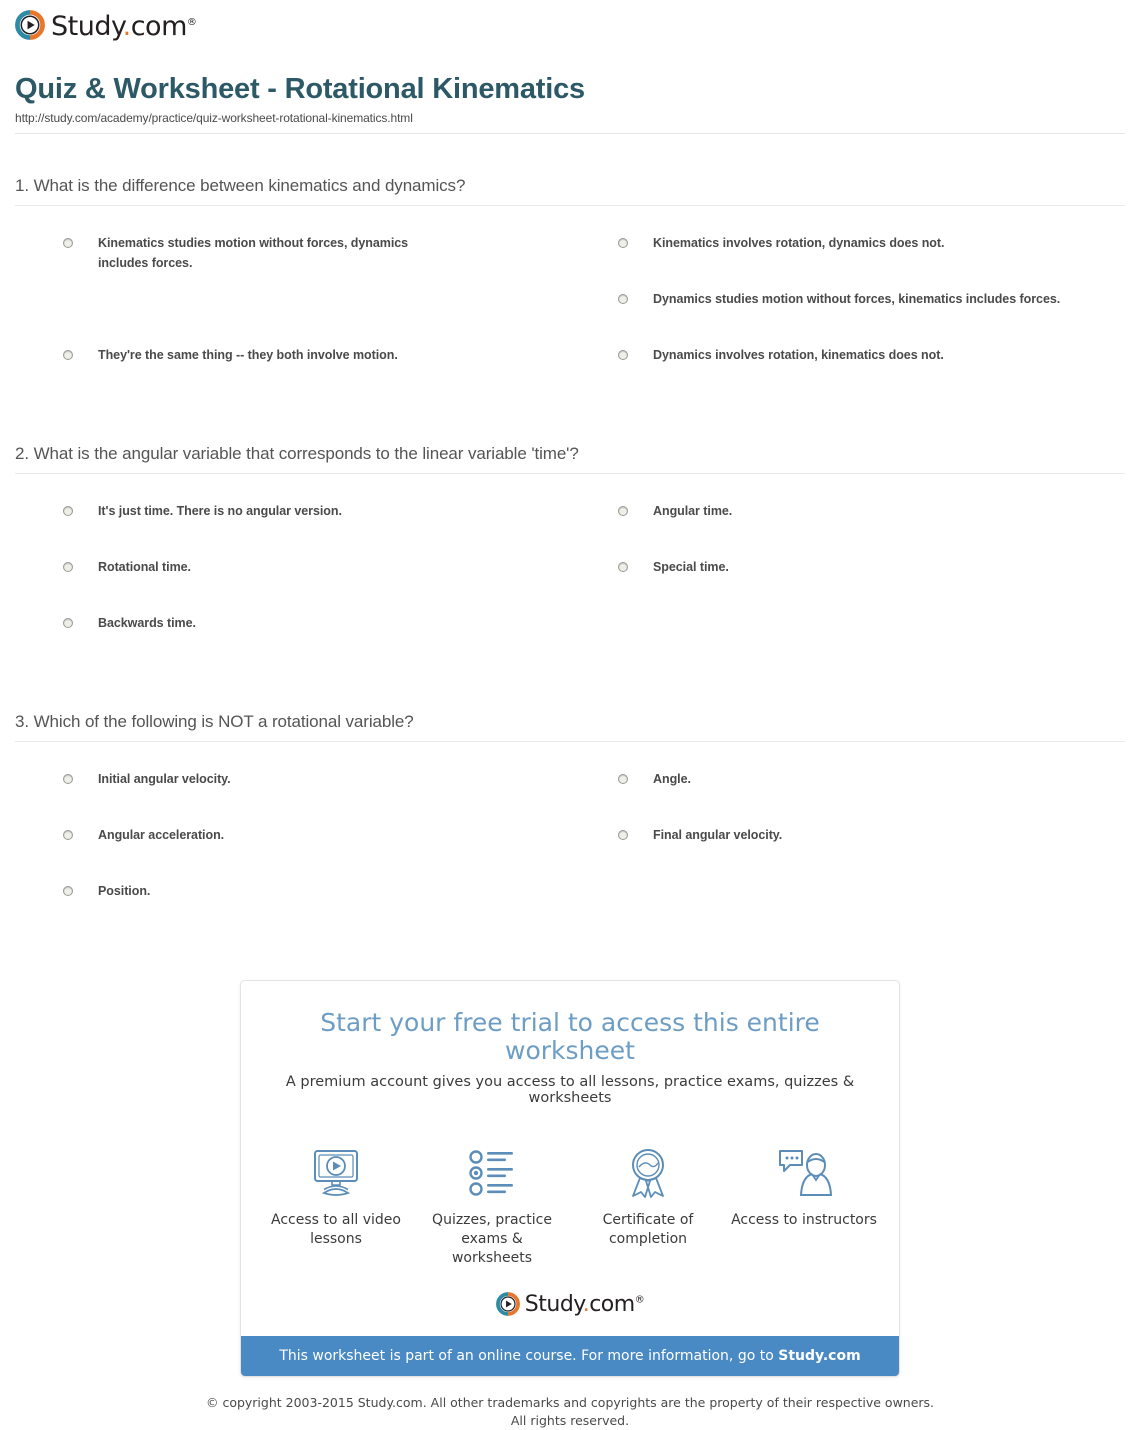  Describe the element at coordinates (847, 586) in the screenshot. I see `answer-option: Special time.` at that location.